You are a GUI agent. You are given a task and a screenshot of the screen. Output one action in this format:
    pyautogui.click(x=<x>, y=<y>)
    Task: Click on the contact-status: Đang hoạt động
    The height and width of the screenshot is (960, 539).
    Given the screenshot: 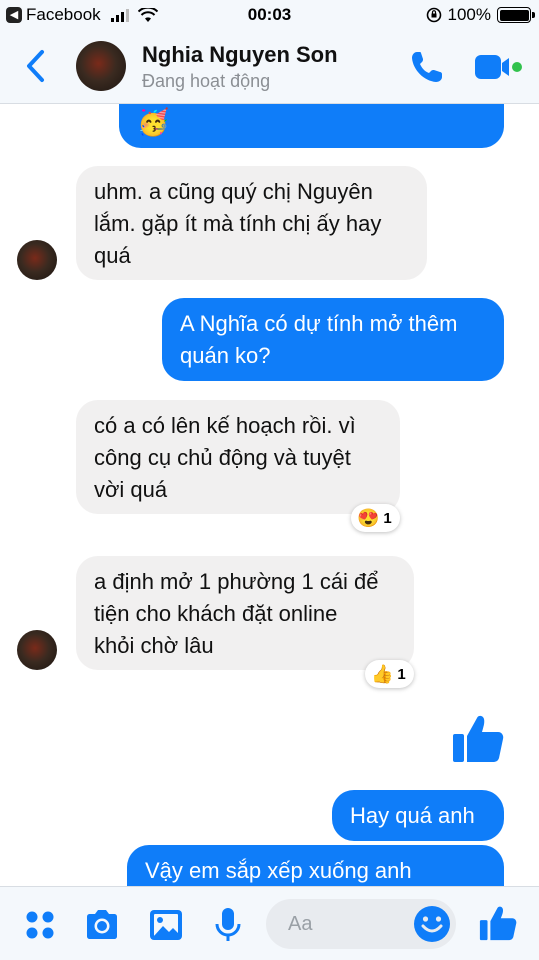 What is the action you would take?
    pyautogui.click(x=206, y=81)
    